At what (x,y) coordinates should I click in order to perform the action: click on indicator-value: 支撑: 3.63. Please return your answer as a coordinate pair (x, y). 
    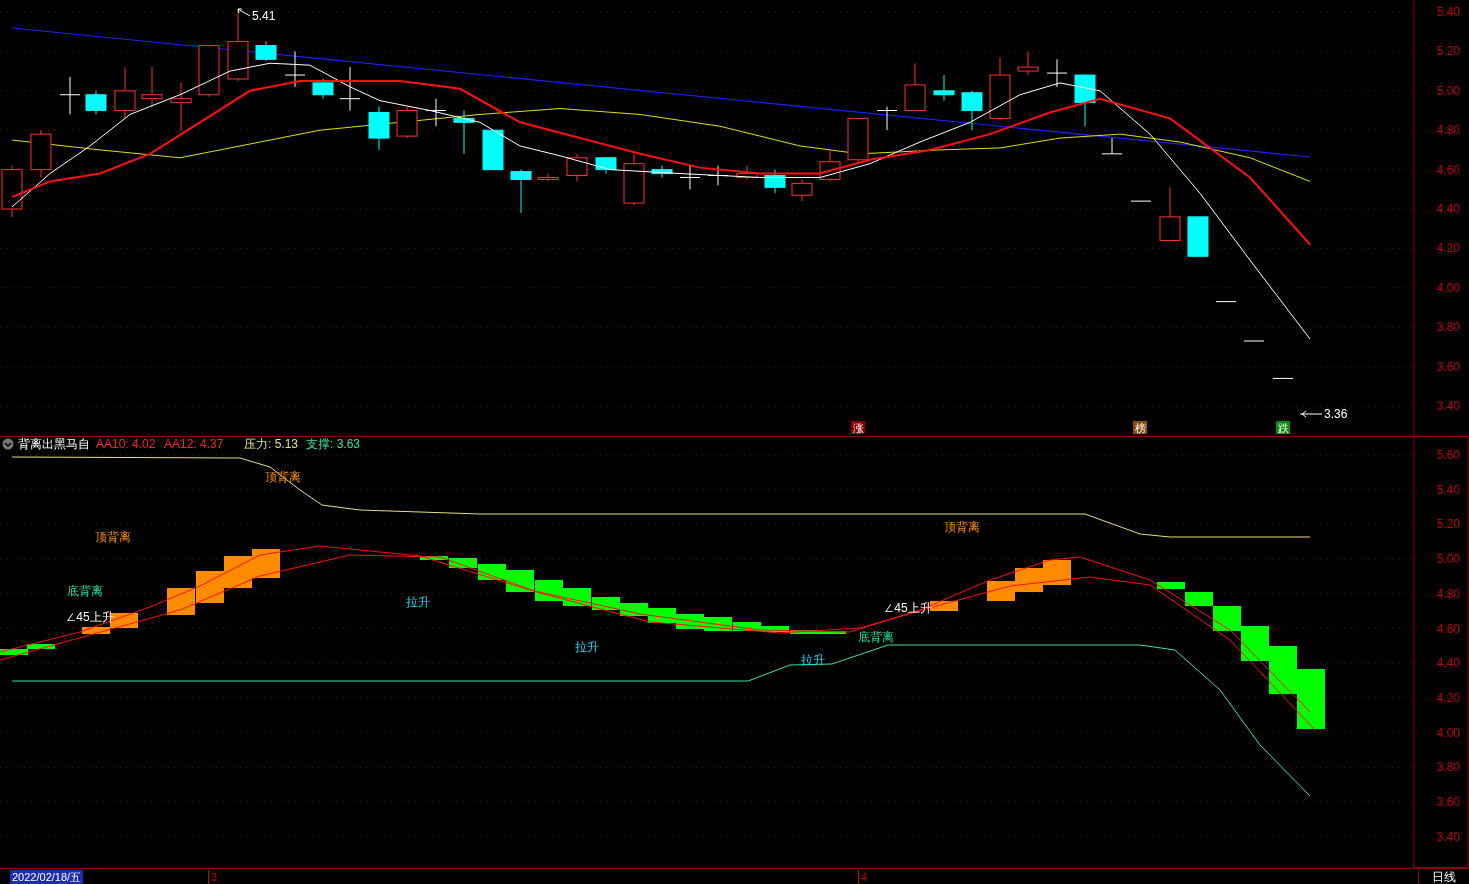
    Looking at the image, I should click on (333, 444).